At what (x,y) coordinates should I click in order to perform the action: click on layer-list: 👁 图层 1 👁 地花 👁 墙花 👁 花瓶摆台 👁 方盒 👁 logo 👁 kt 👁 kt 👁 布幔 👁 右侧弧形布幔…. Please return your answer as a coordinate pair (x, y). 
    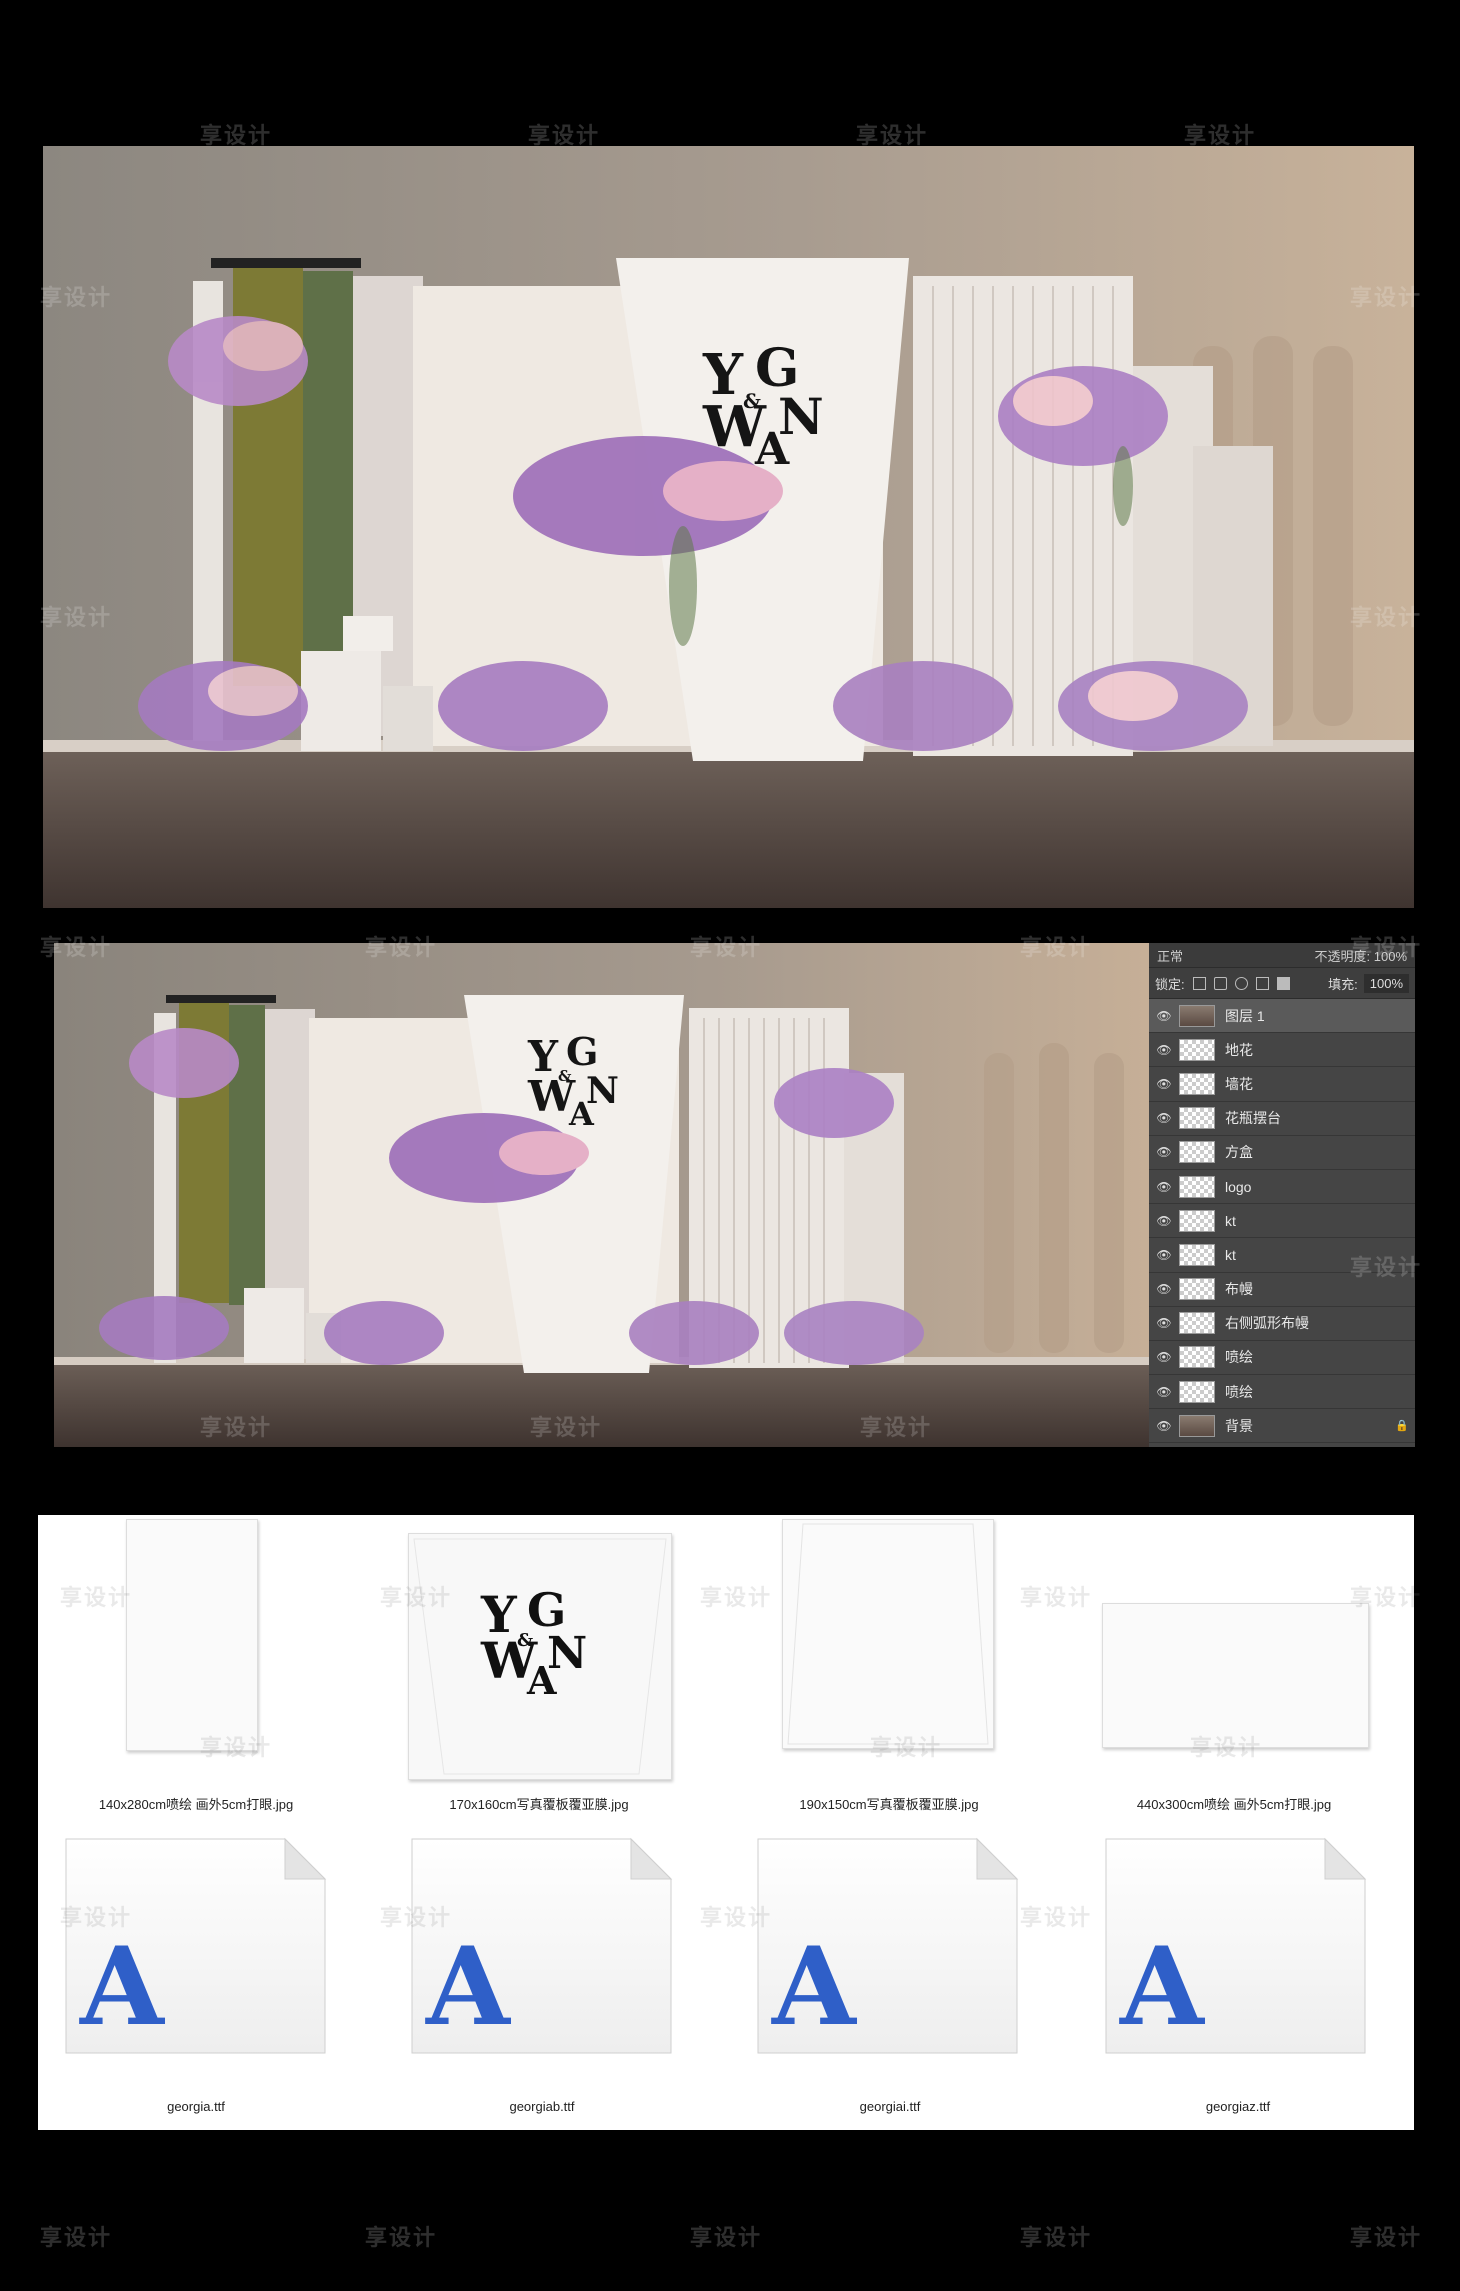
    Looking at the image, I should click on (1282, 1221).